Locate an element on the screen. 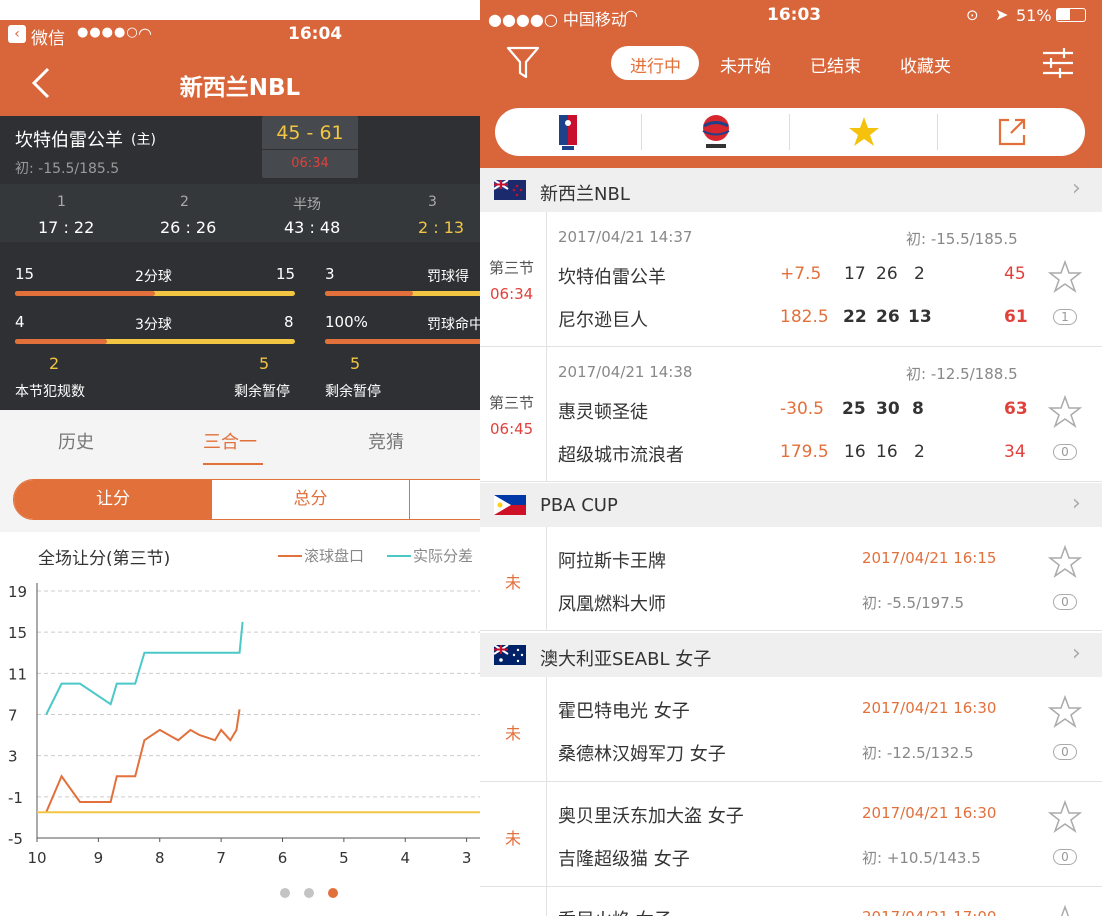  settings-sliders-icon is located at coordinates (1058, 63).